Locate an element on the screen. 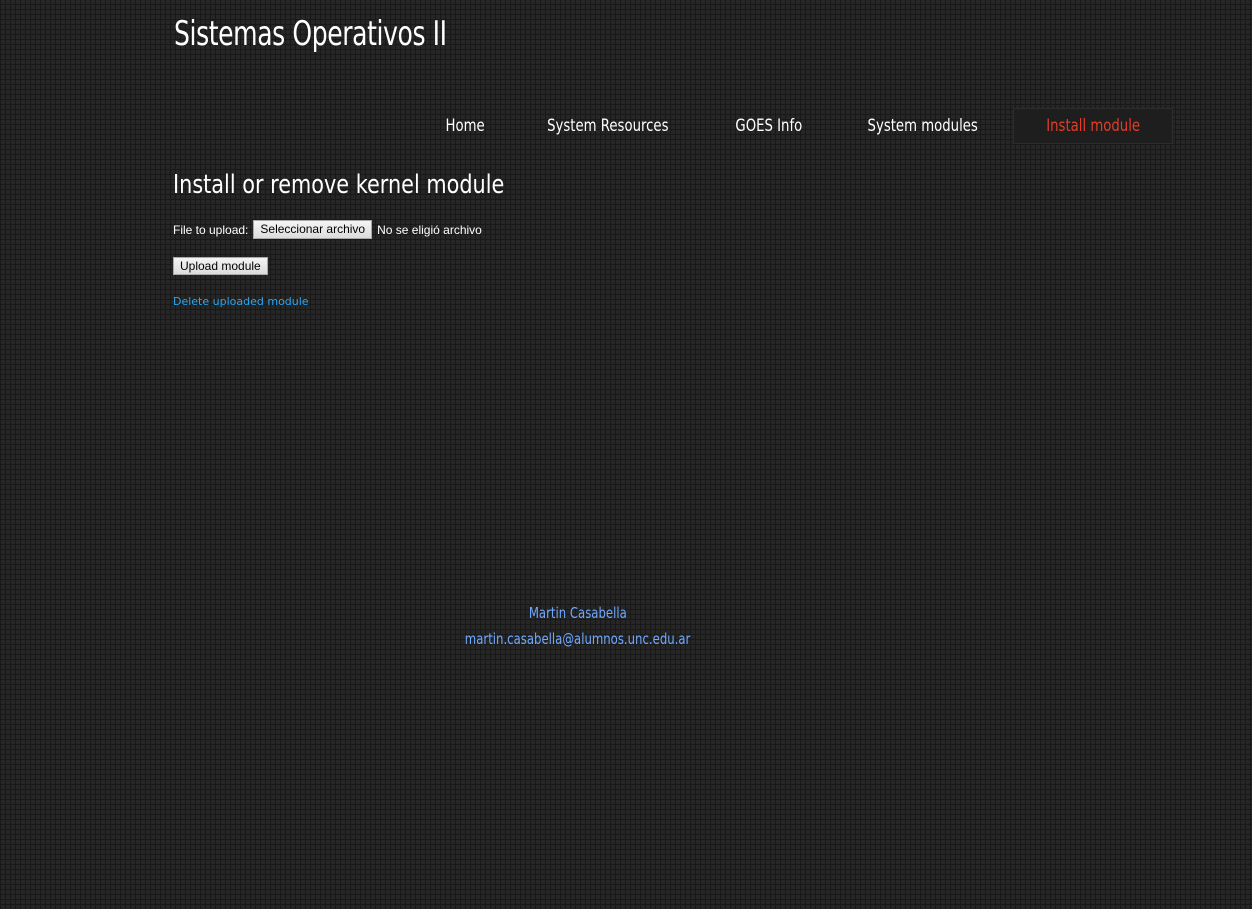 Image resolution: width=1252 pixels, height=909 pixels. nav-item-install-module: Install module is located at coordinates (1093, 126).